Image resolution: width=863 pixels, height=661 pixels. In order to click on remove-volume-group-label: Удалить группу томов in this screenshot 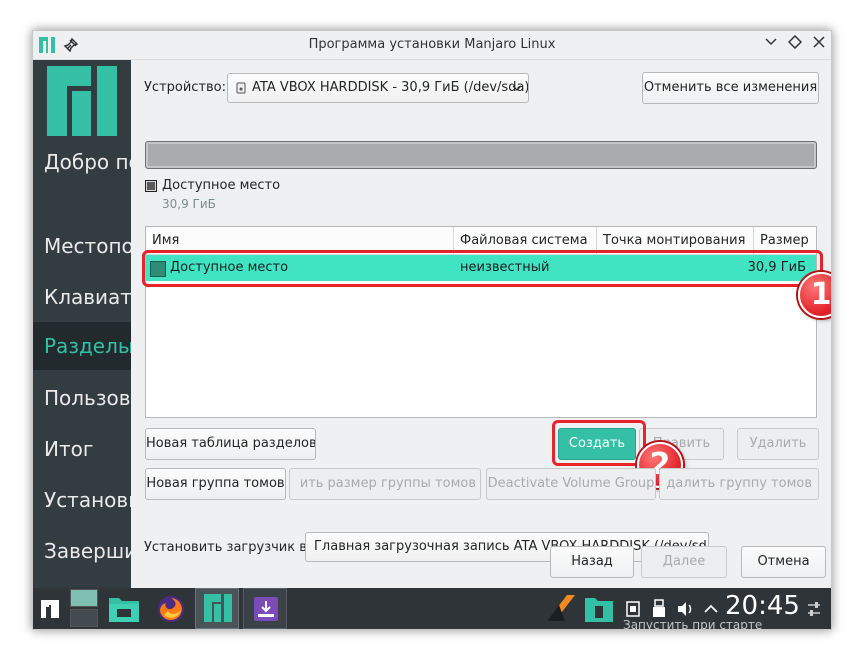, I will do `click(739, 483)`.